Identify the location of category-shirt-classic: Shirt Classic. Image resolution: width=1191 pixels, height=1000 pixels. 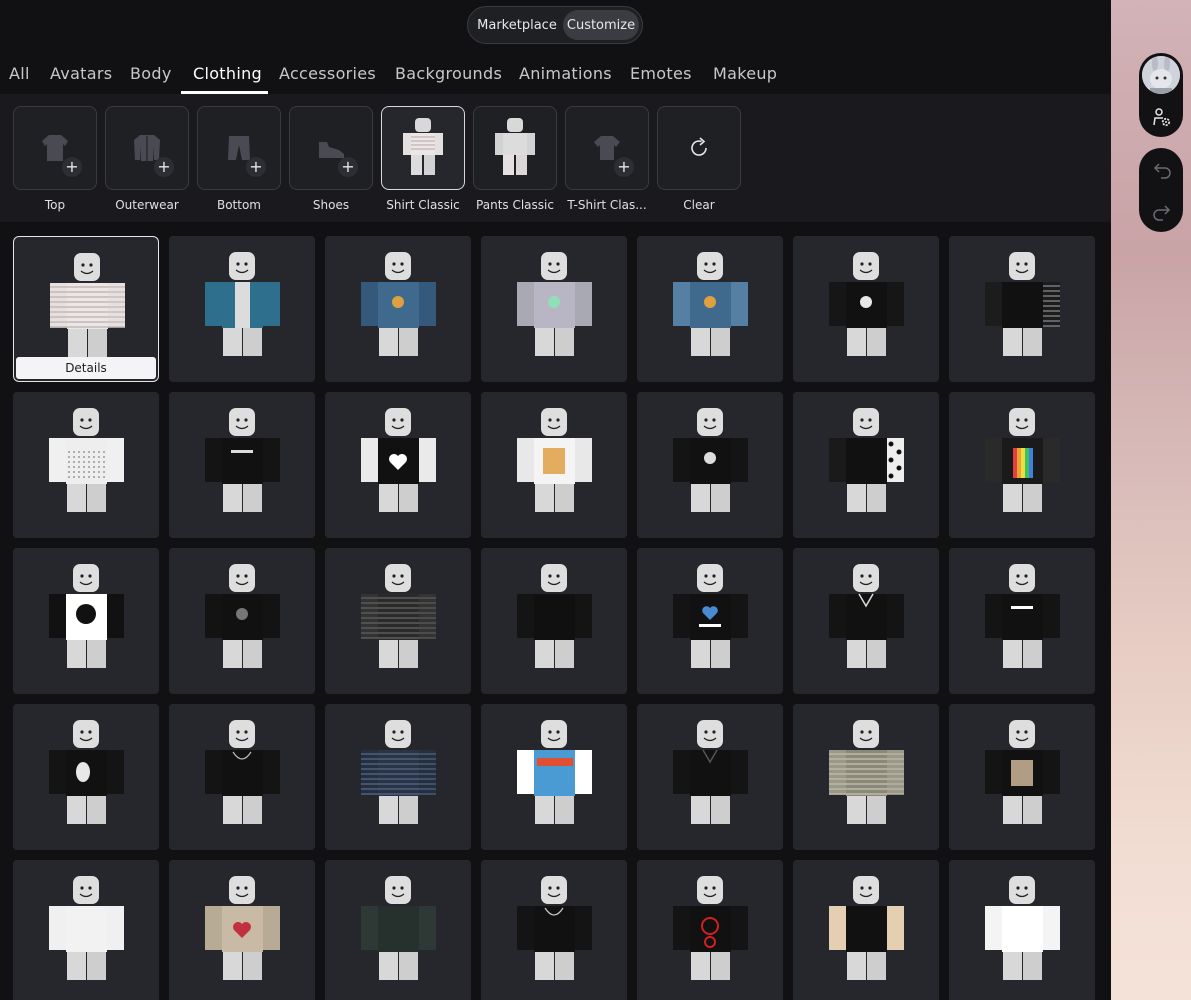
(423, 159).